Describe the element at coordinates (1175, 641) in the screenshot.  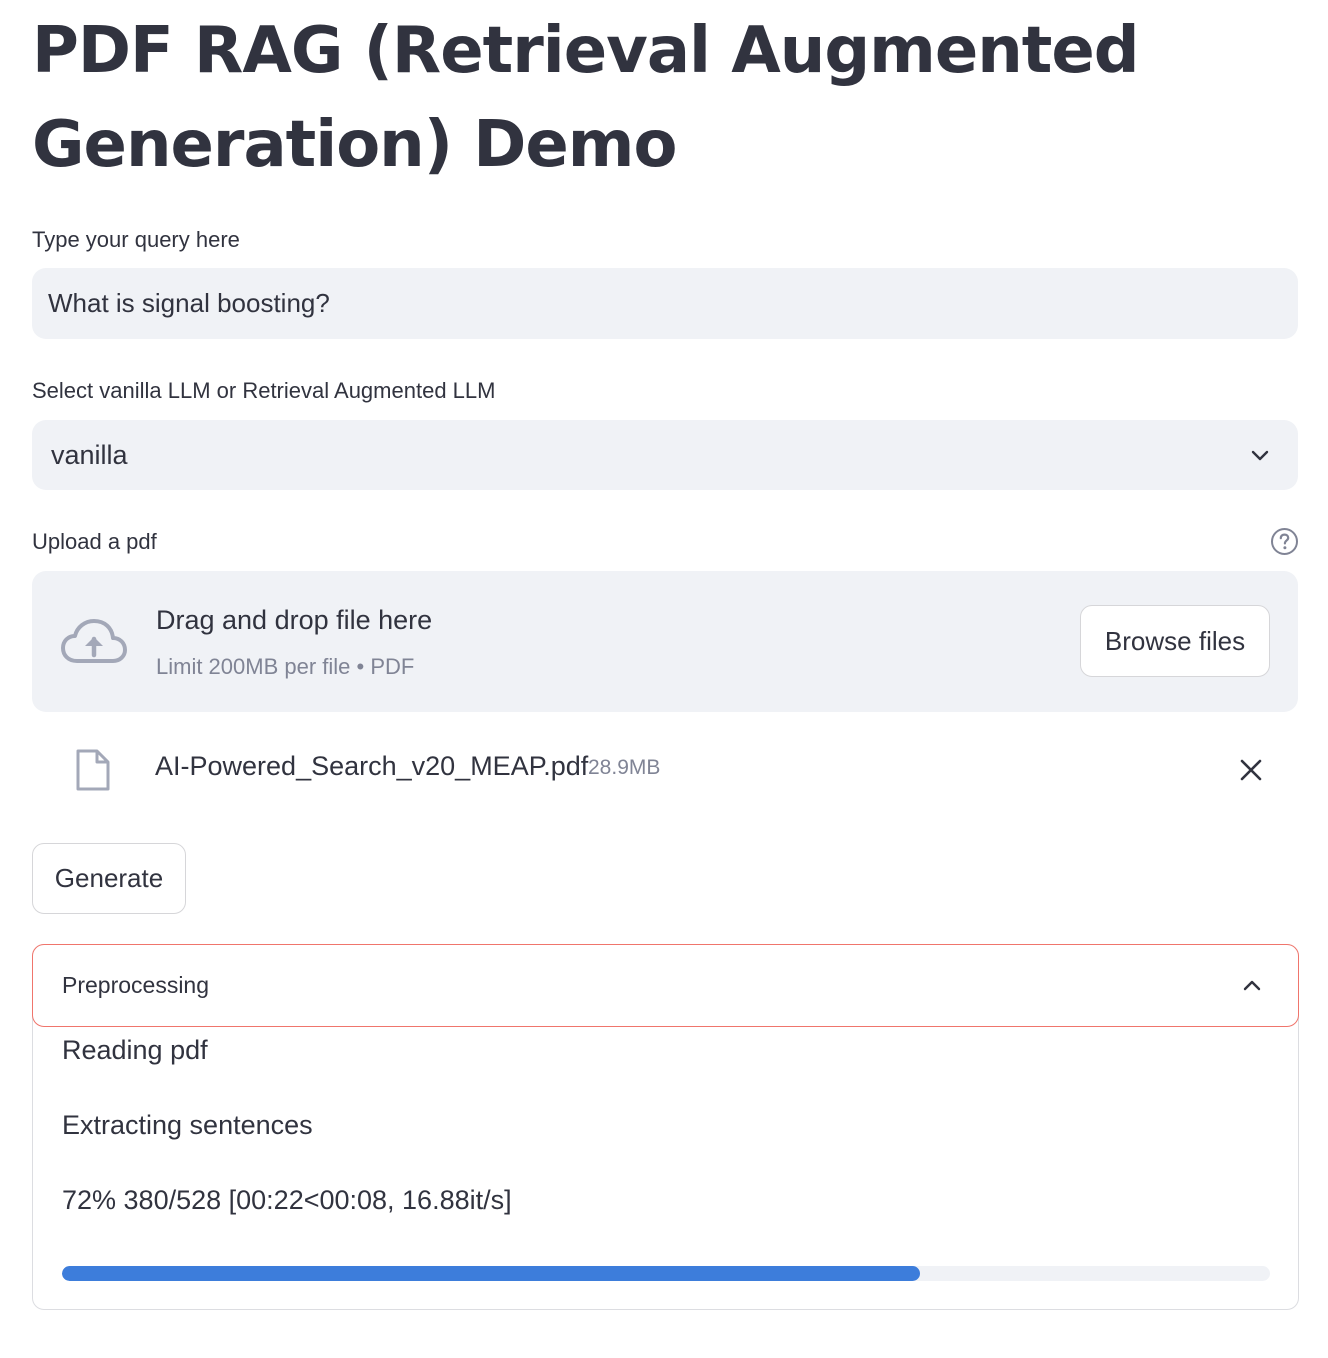
I see `browse-files-button: Browse files` at that location.